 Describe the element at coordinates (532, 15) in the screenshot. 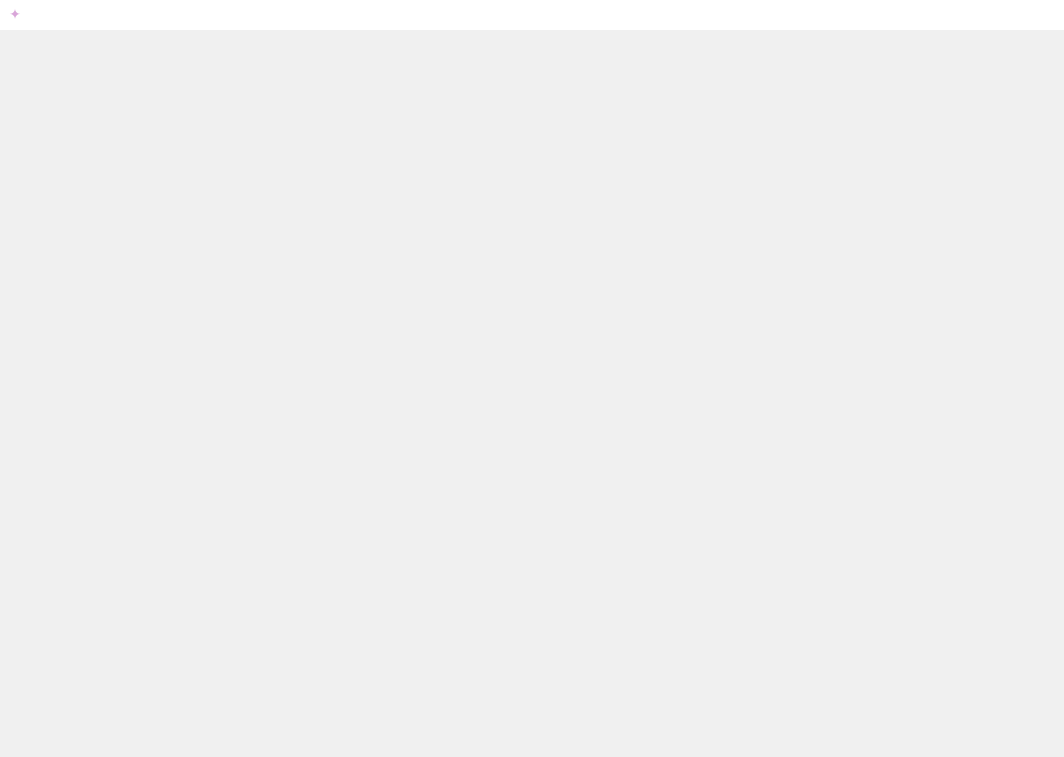

I see `title-bar: ✦` at that location.